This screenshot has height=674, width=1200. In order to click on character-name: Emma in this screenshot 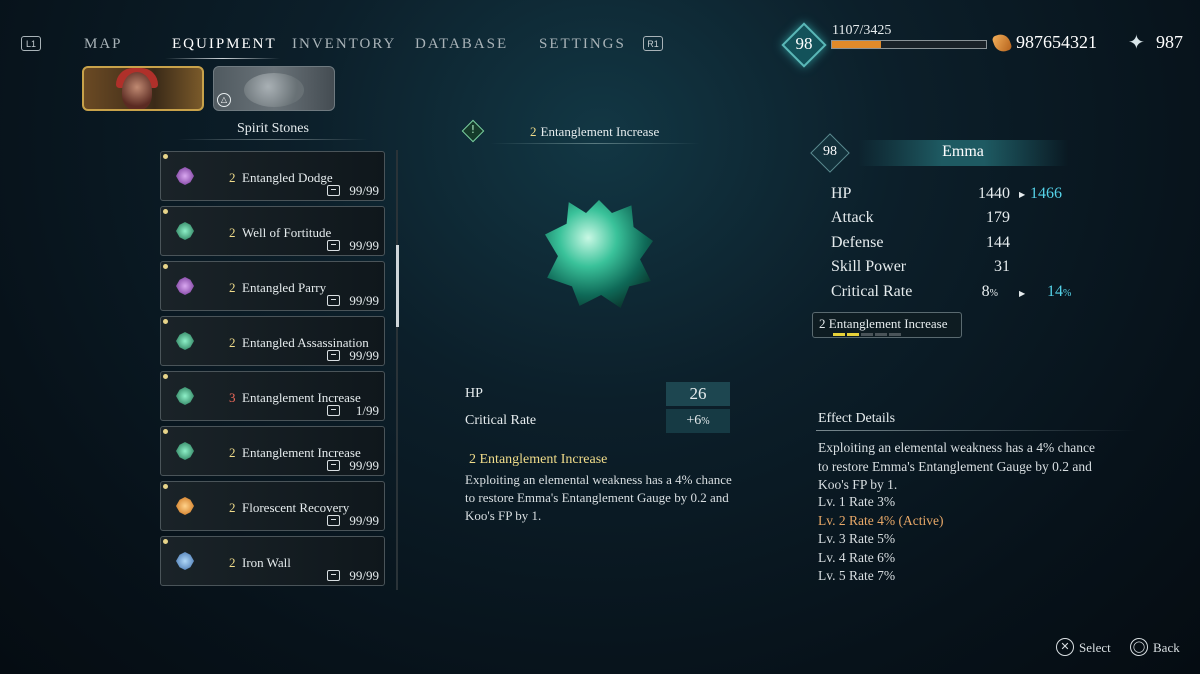, I will do `click(963, 151)`.